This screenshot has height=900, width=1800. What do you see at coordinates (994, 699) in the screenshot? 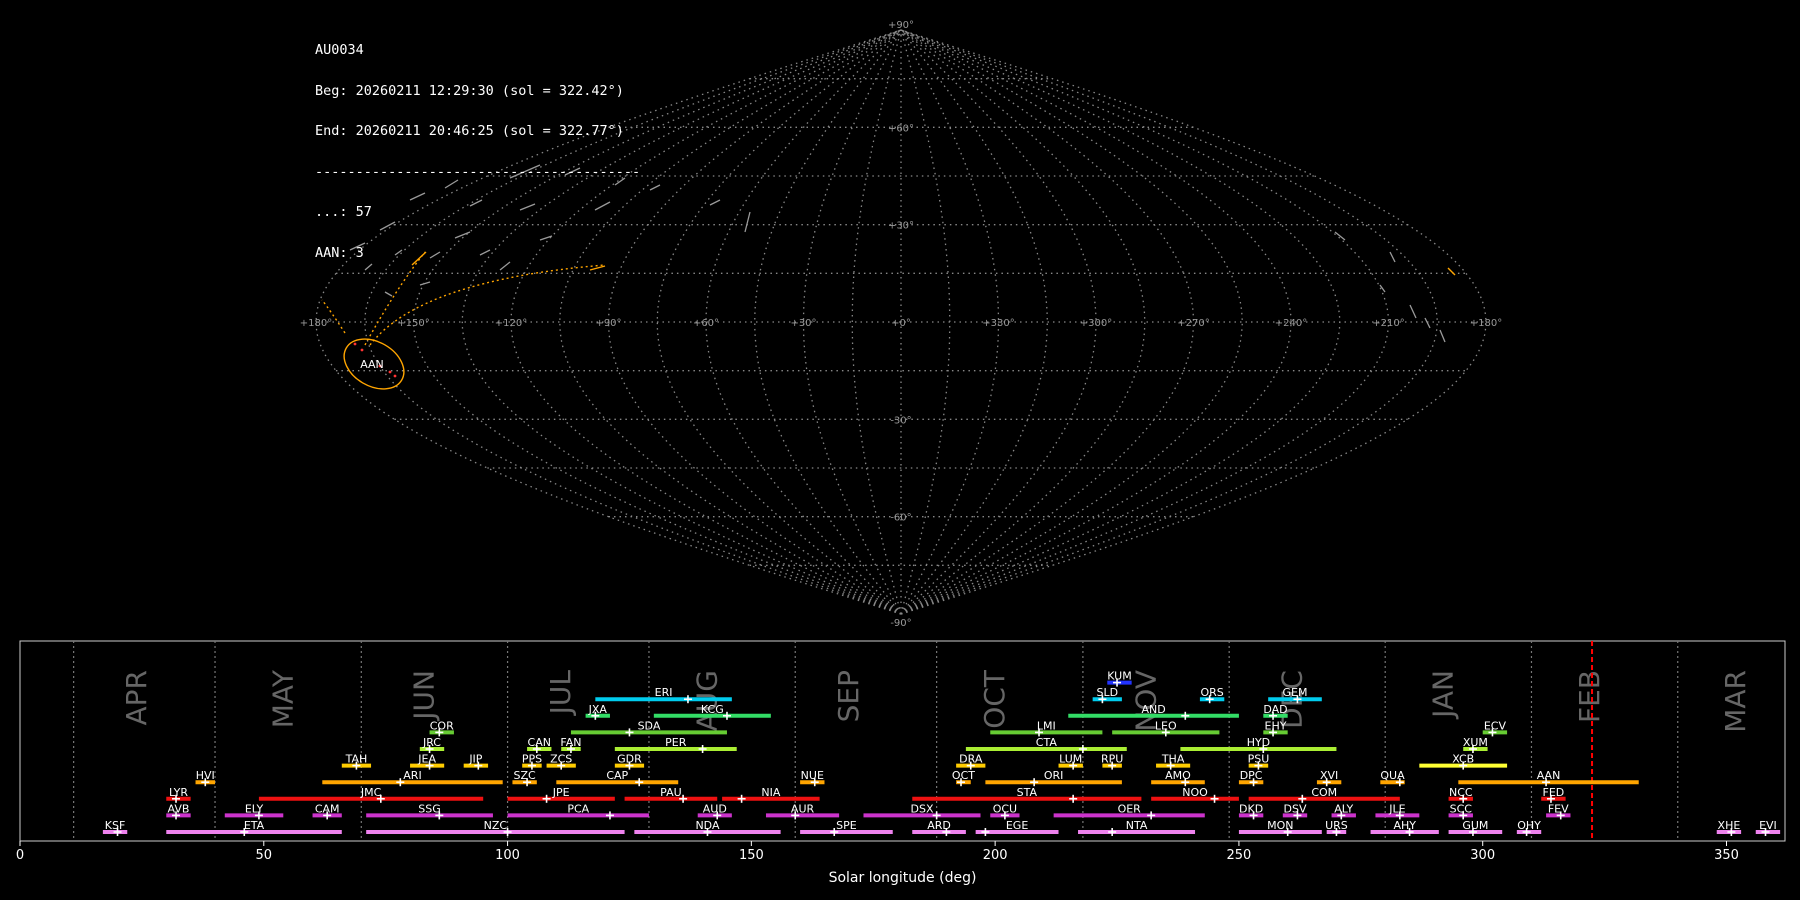
I see `month-label: OCT` at bounding box center [994, 699].